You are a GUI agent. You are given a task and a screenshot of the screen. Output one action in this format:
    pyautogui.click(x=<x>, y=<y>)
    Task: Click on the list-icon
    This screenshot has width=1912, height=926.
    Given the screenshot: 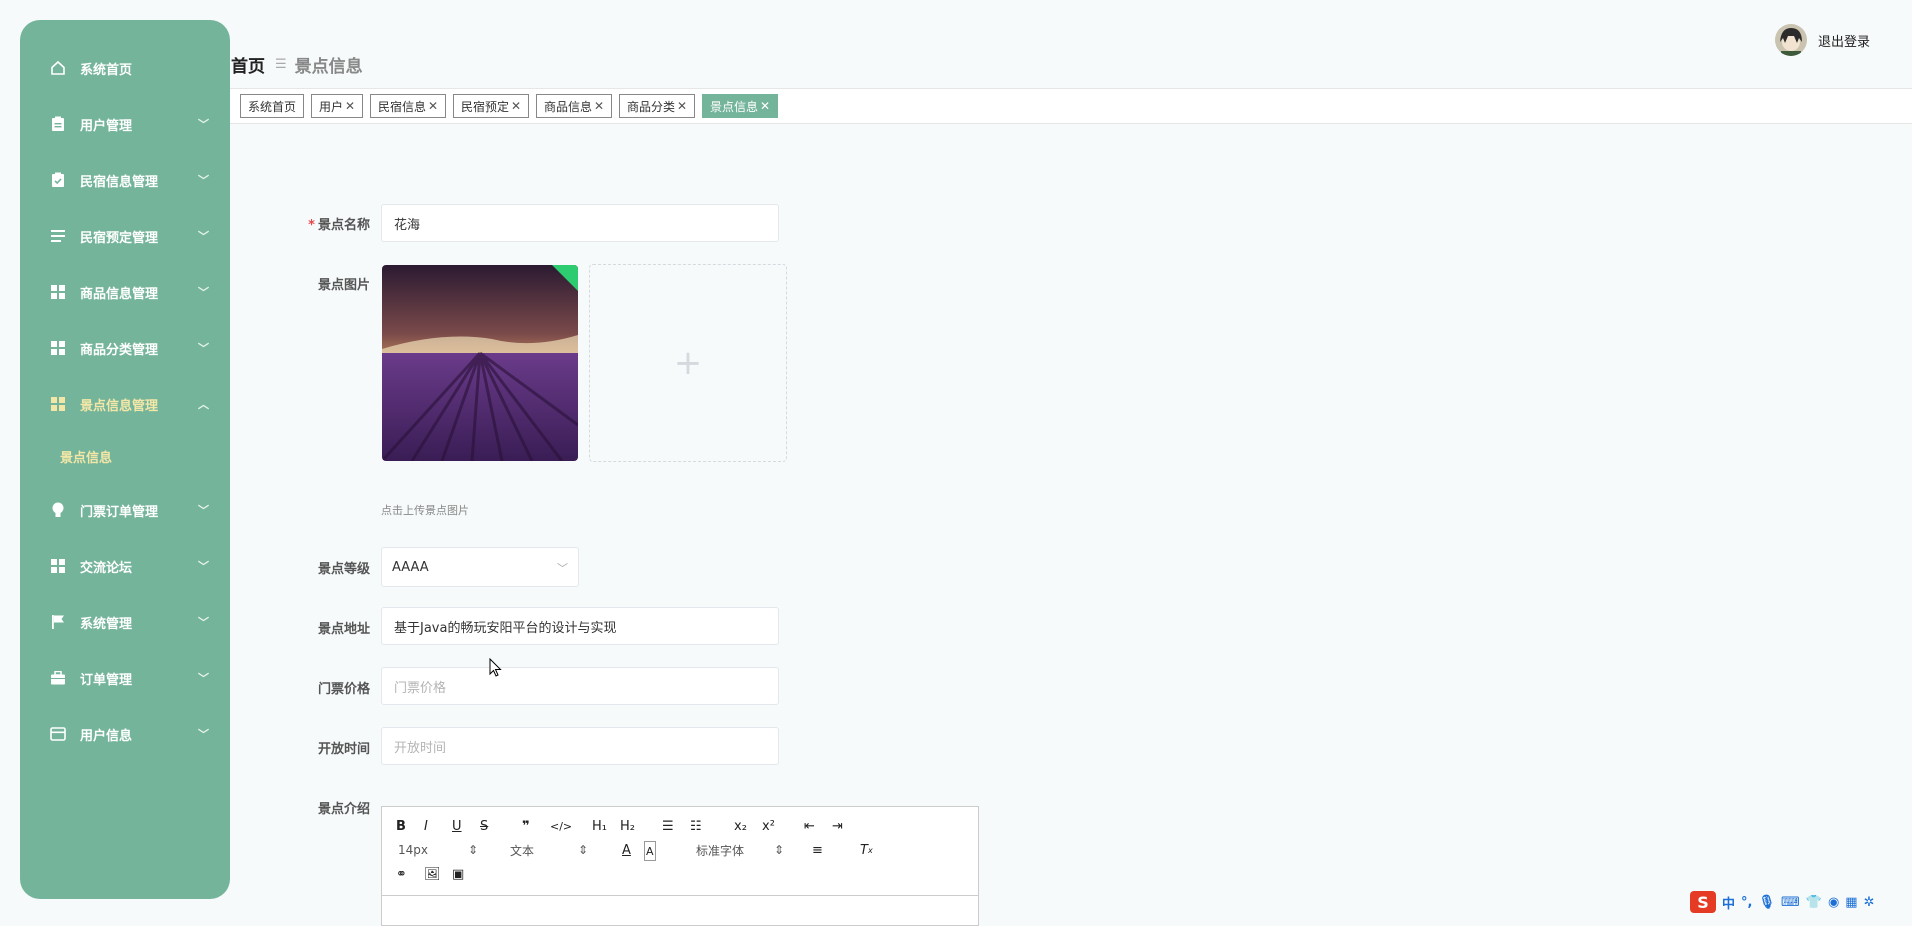 What is the action you would take?
    pyautogui.click(x=58, y=236)
    